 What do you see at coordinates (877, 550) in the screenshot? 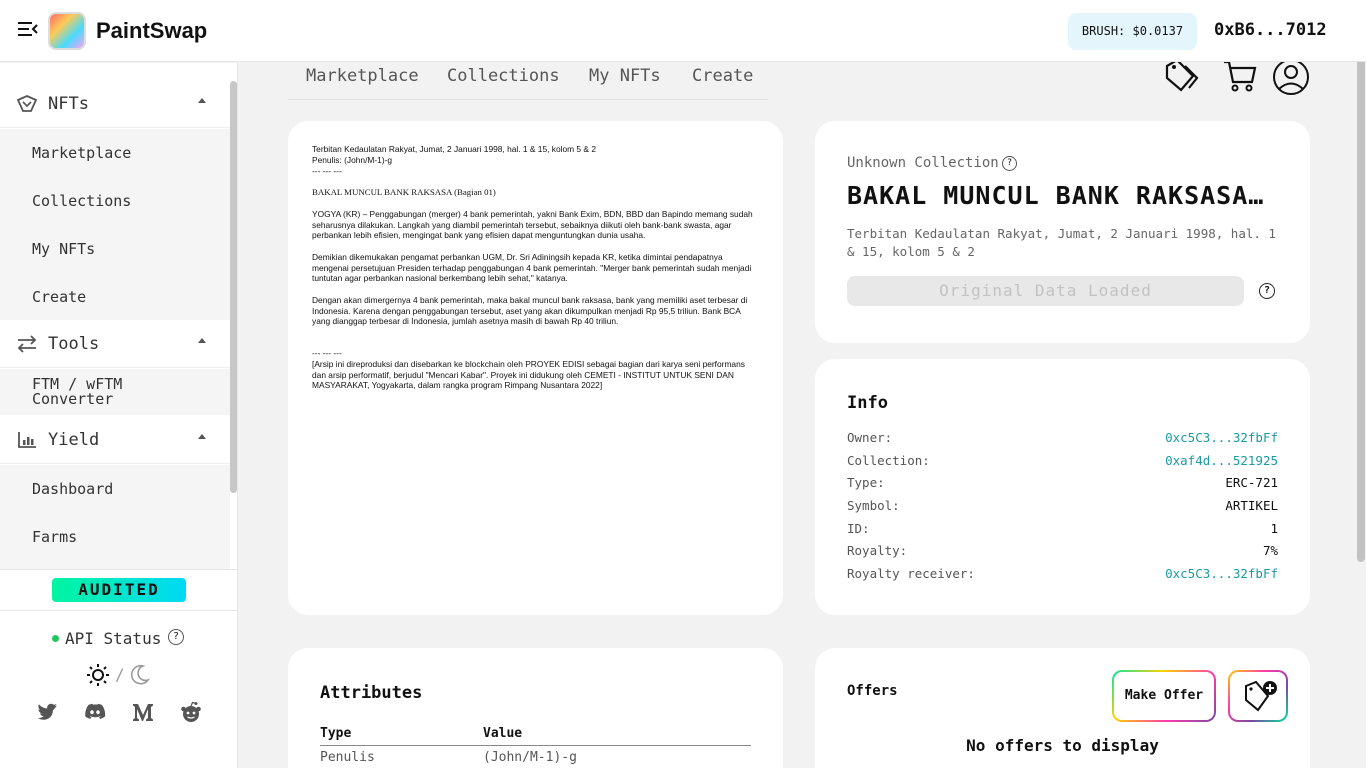
I see `info-key: Royalty:` at bounding box center [877, 550].